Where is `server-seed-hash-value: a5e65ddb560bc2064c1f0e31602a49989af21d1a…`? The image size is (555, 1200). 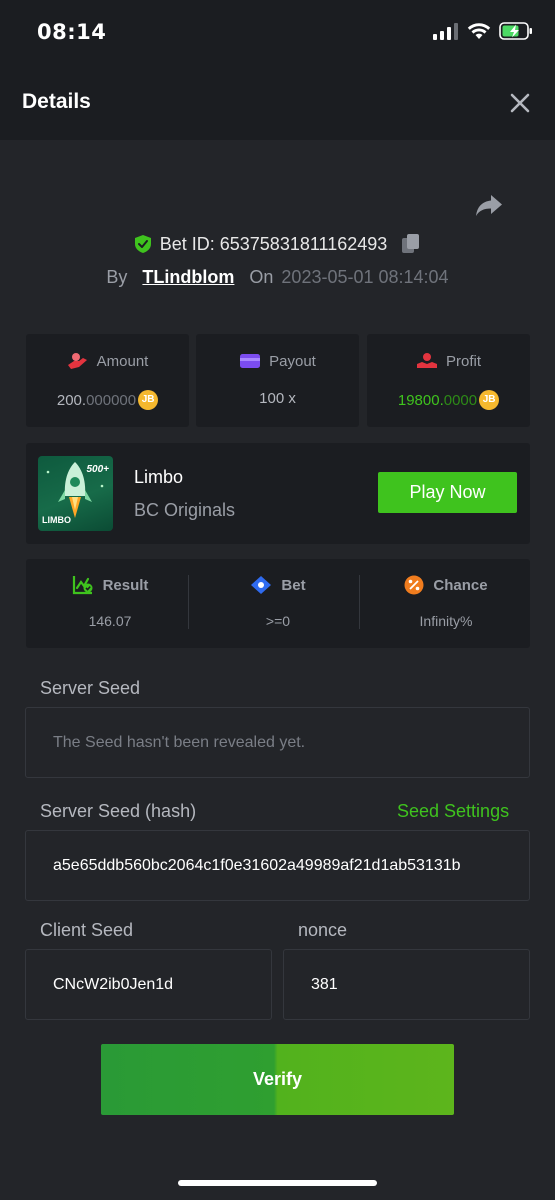
server-seed-hash-value: a5e65ddb560bc2064c1f0e31602a49989af21d1a… is located at coordinates (257, 865).